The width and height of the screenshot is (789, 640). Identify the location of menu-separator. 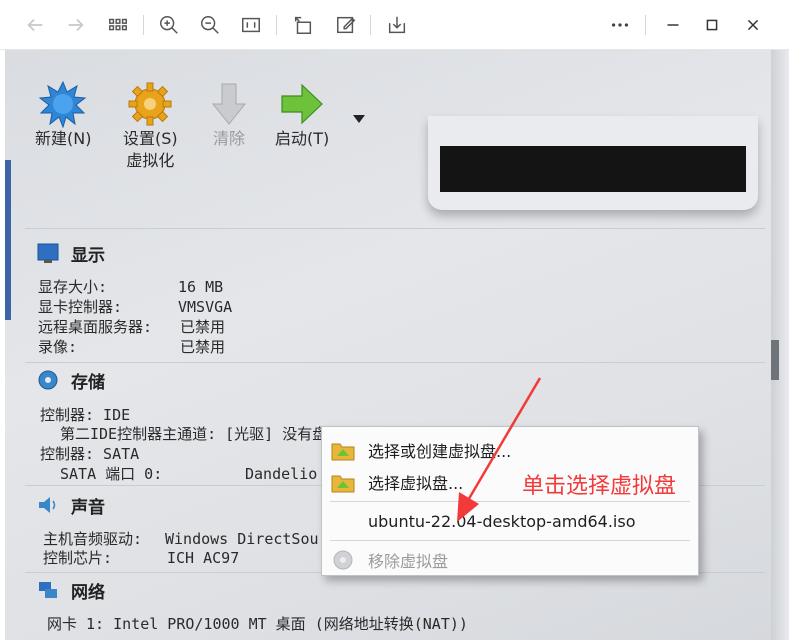
(510, 540).